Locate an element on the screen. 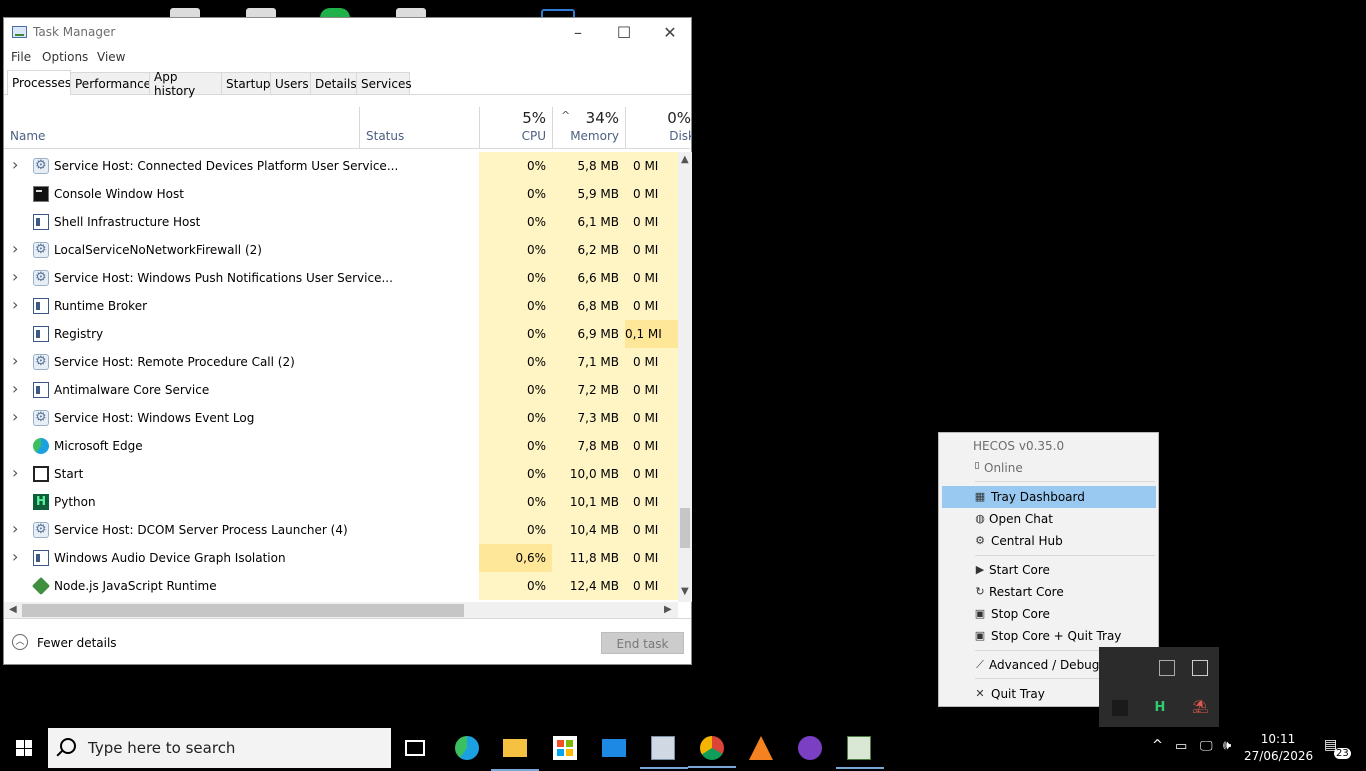 This screenshot has width=1366, height=771. tray-app-icon: ⛱ is located at coordinates (1200, 708).